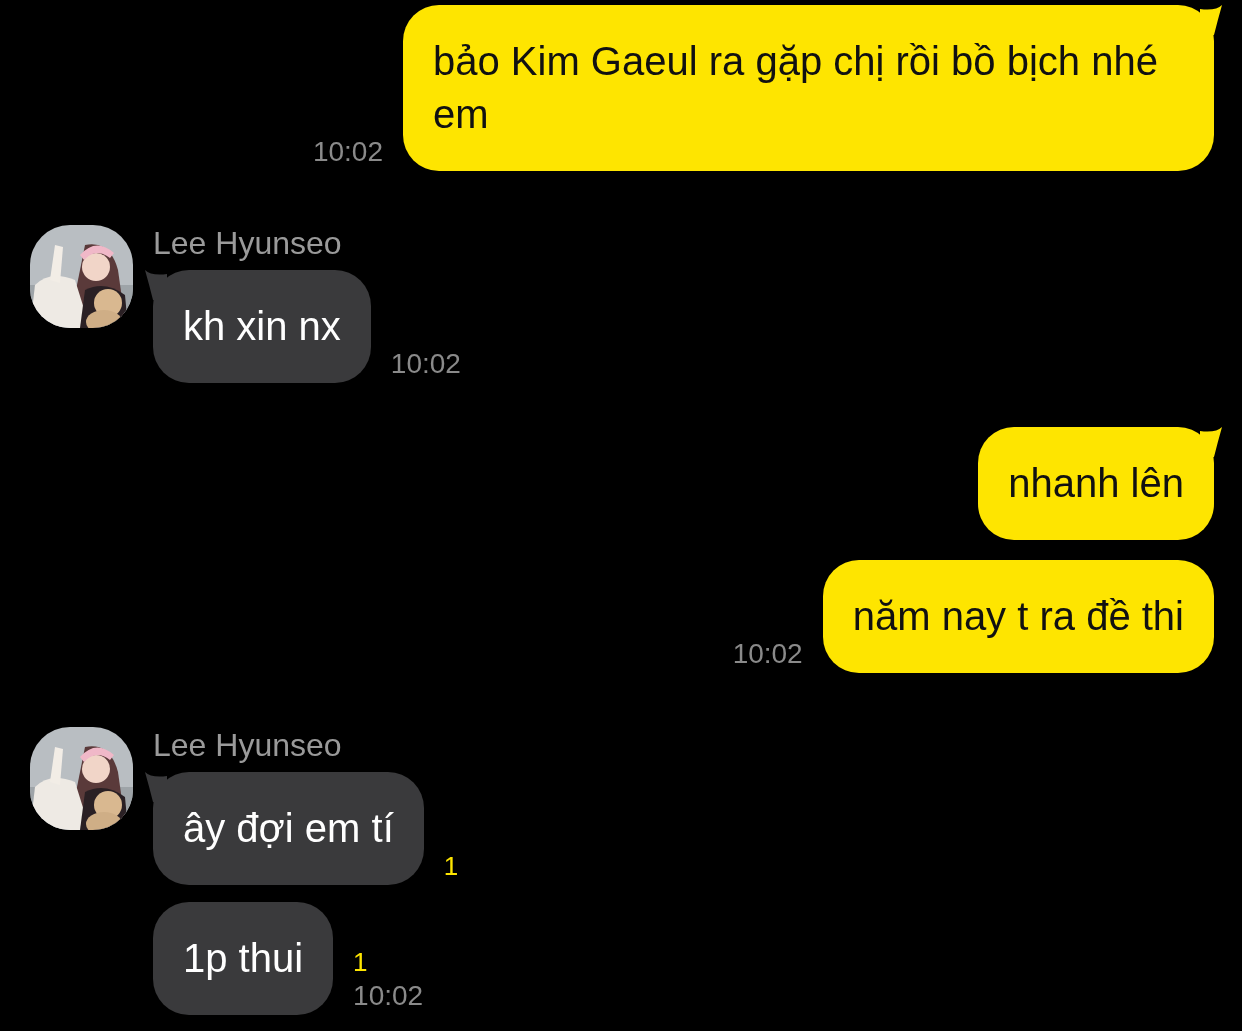 The image size is (1242, 1031). What do you see at coordinates (1096, 483) in the screenshot?
I see `message-bubble: nhanh lên` at bounding box center [1096, 483].